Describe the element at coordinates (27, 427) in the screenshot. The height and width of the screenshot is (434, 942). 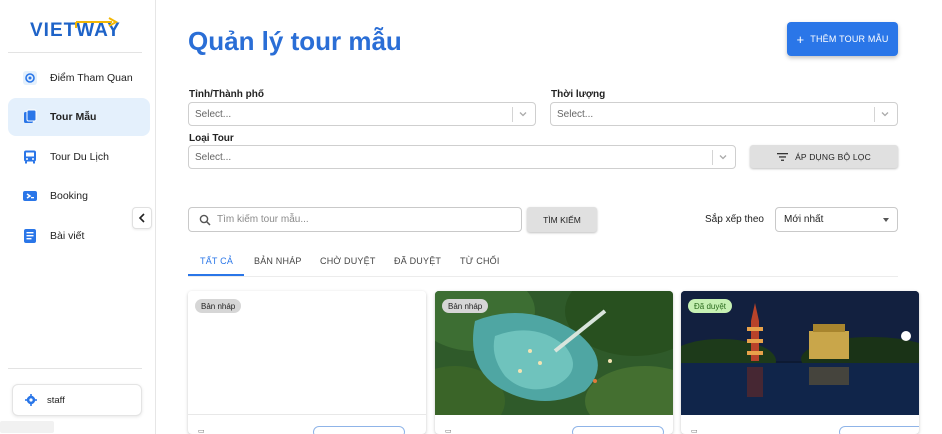
I see `horizontal-scrollbar` at that location.